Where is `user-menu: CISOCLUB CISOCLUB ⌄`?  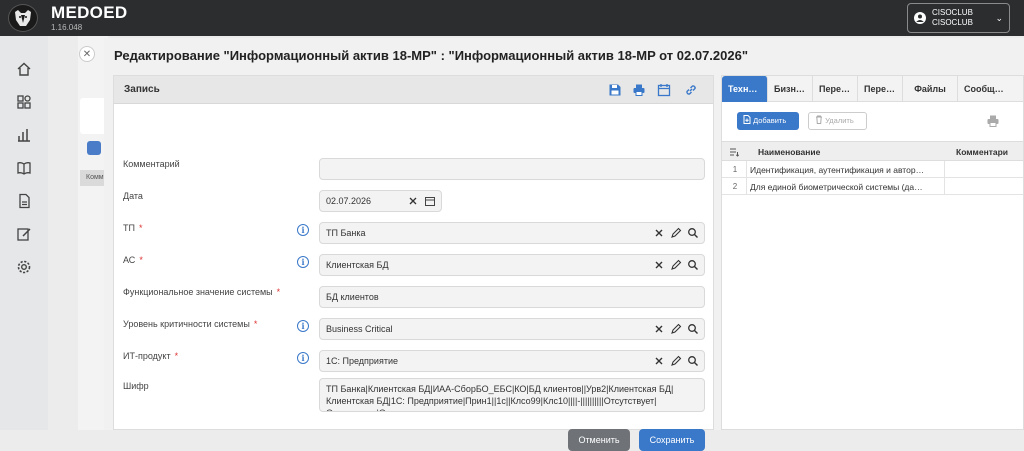
user-menu: CISOCLUB CISOCLUB ⌄ is located at coordinates (958, 18).